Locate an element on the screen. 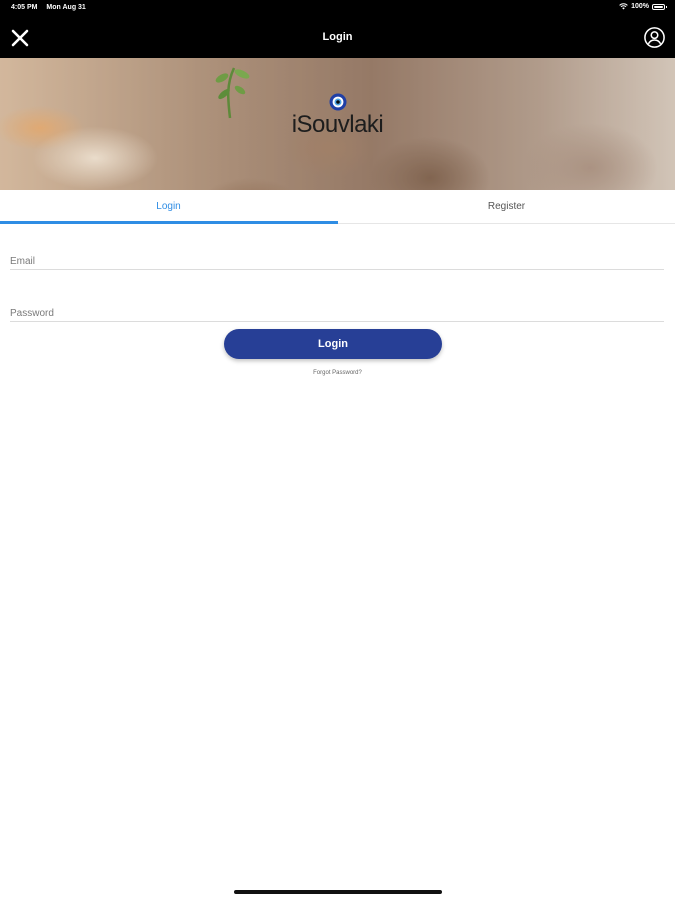 Image resolution: width=675 pixels, height=900 pixels. forgot-password-link: Forgot Password? is located at coordinates (337, 373).